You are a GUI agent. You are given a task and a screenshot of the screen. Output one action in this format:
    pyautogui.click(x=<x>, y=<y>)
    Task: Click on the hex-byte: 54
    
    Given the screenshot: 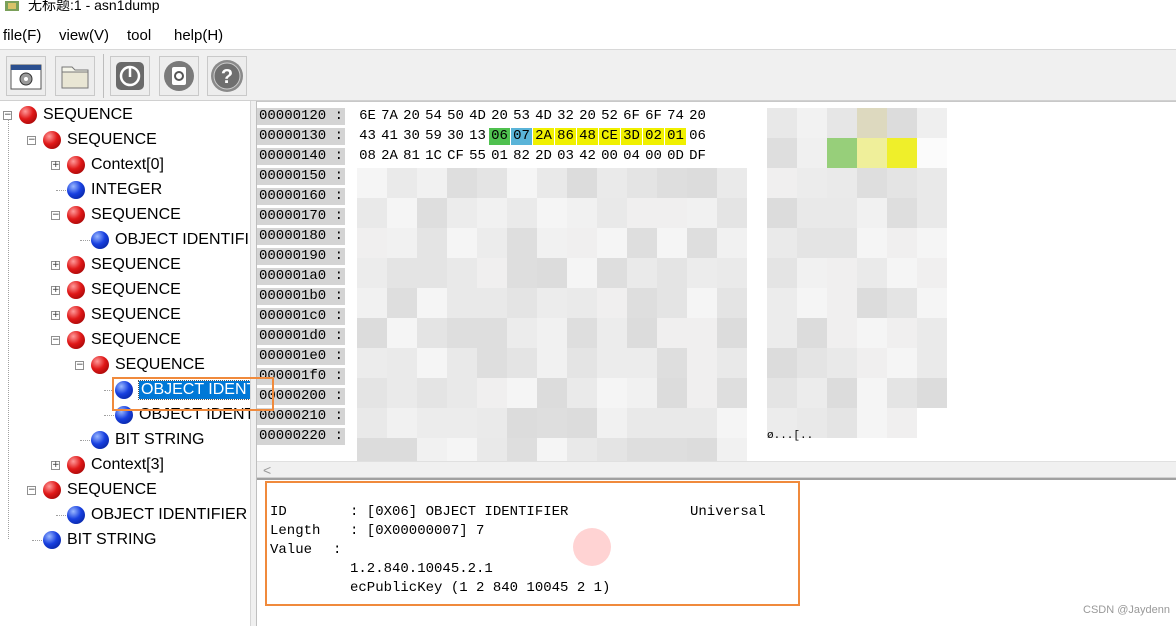 What is the action you would take?
    pyautogui.click(x=433, y=116)
    